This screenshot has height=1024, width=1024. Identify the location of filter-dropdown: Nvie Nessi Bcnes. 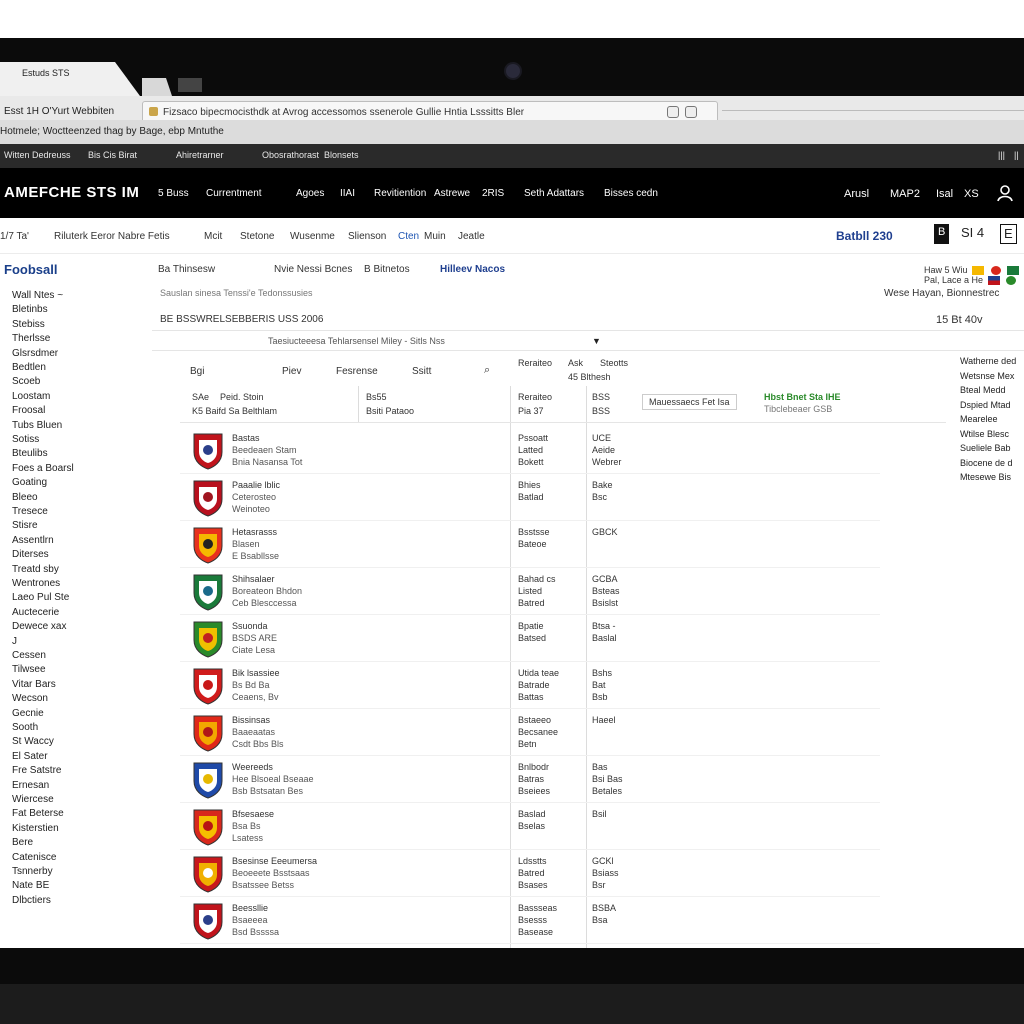
(313, 269).